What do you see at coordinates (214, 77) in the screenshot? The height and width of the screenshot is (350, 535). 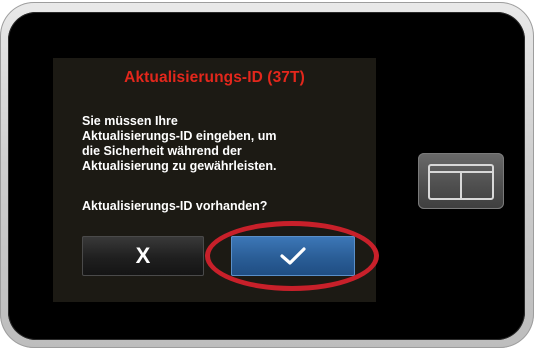 I see `dialog-title: Aktualisierungs-ID (37T)` at bounding box center [214, 77].